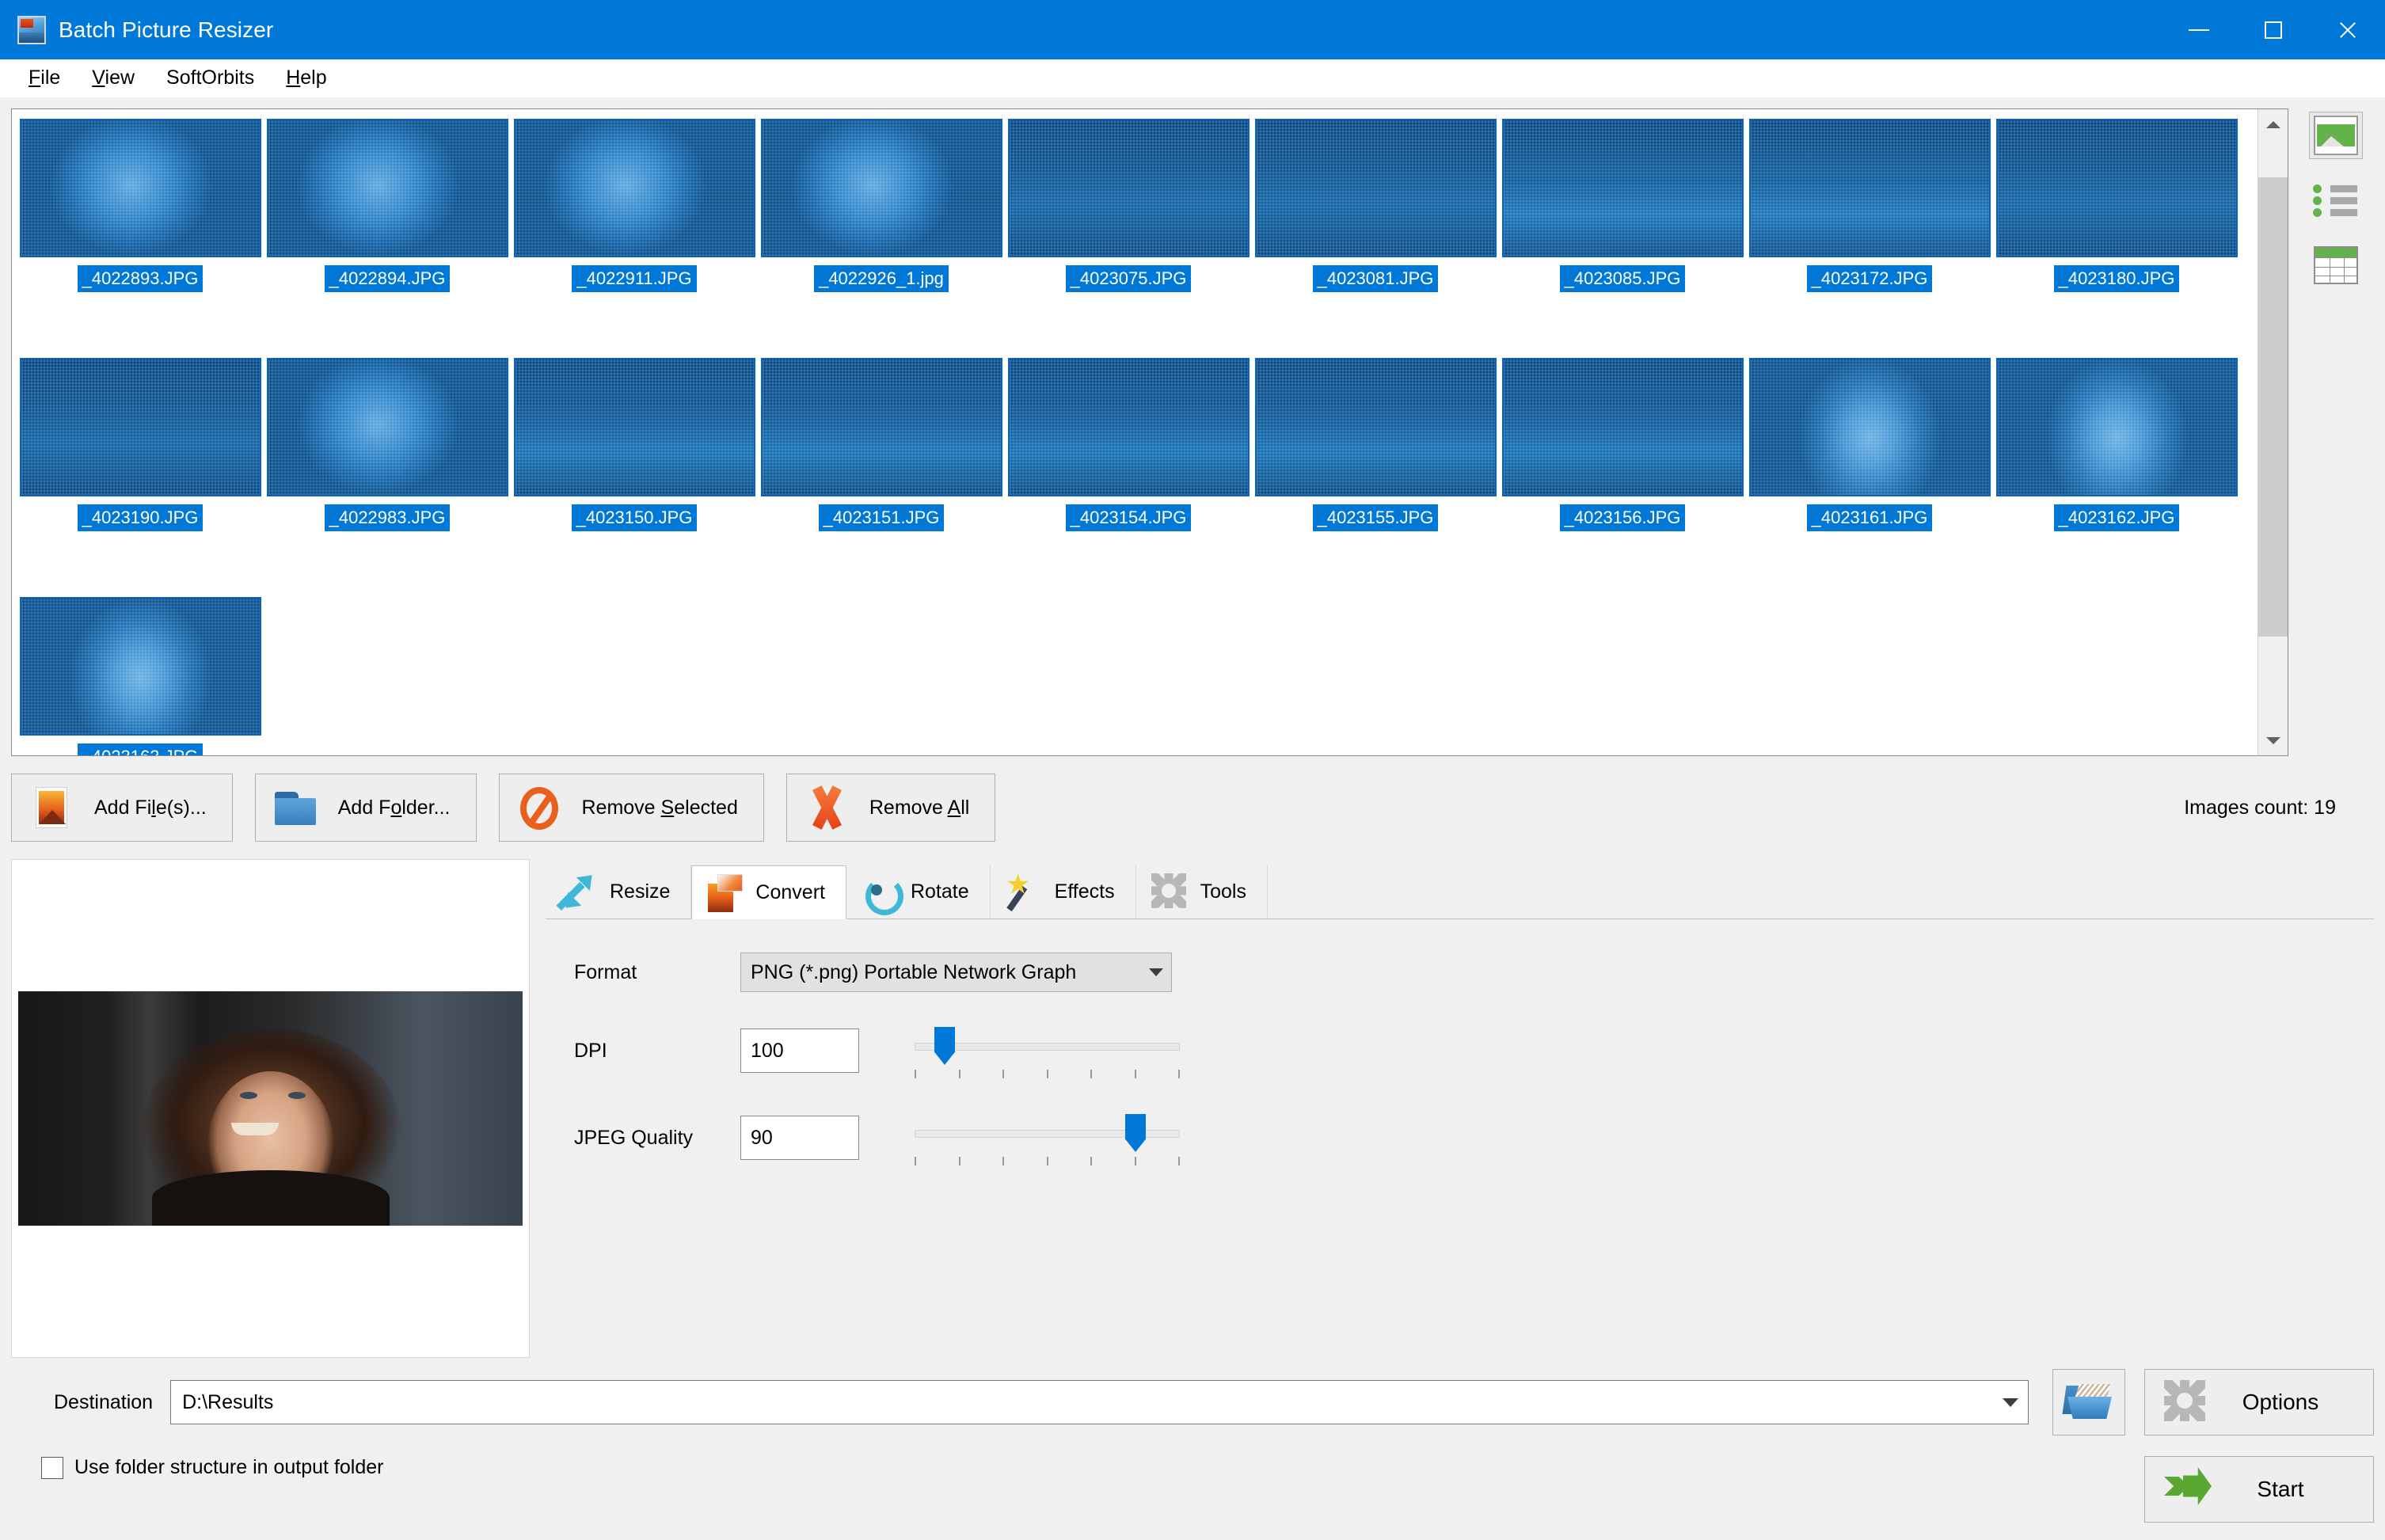 This screenshot has height=1540, width=2385. I want to click on thumbnail-item: _4023151.JPG, so click(881, 474).